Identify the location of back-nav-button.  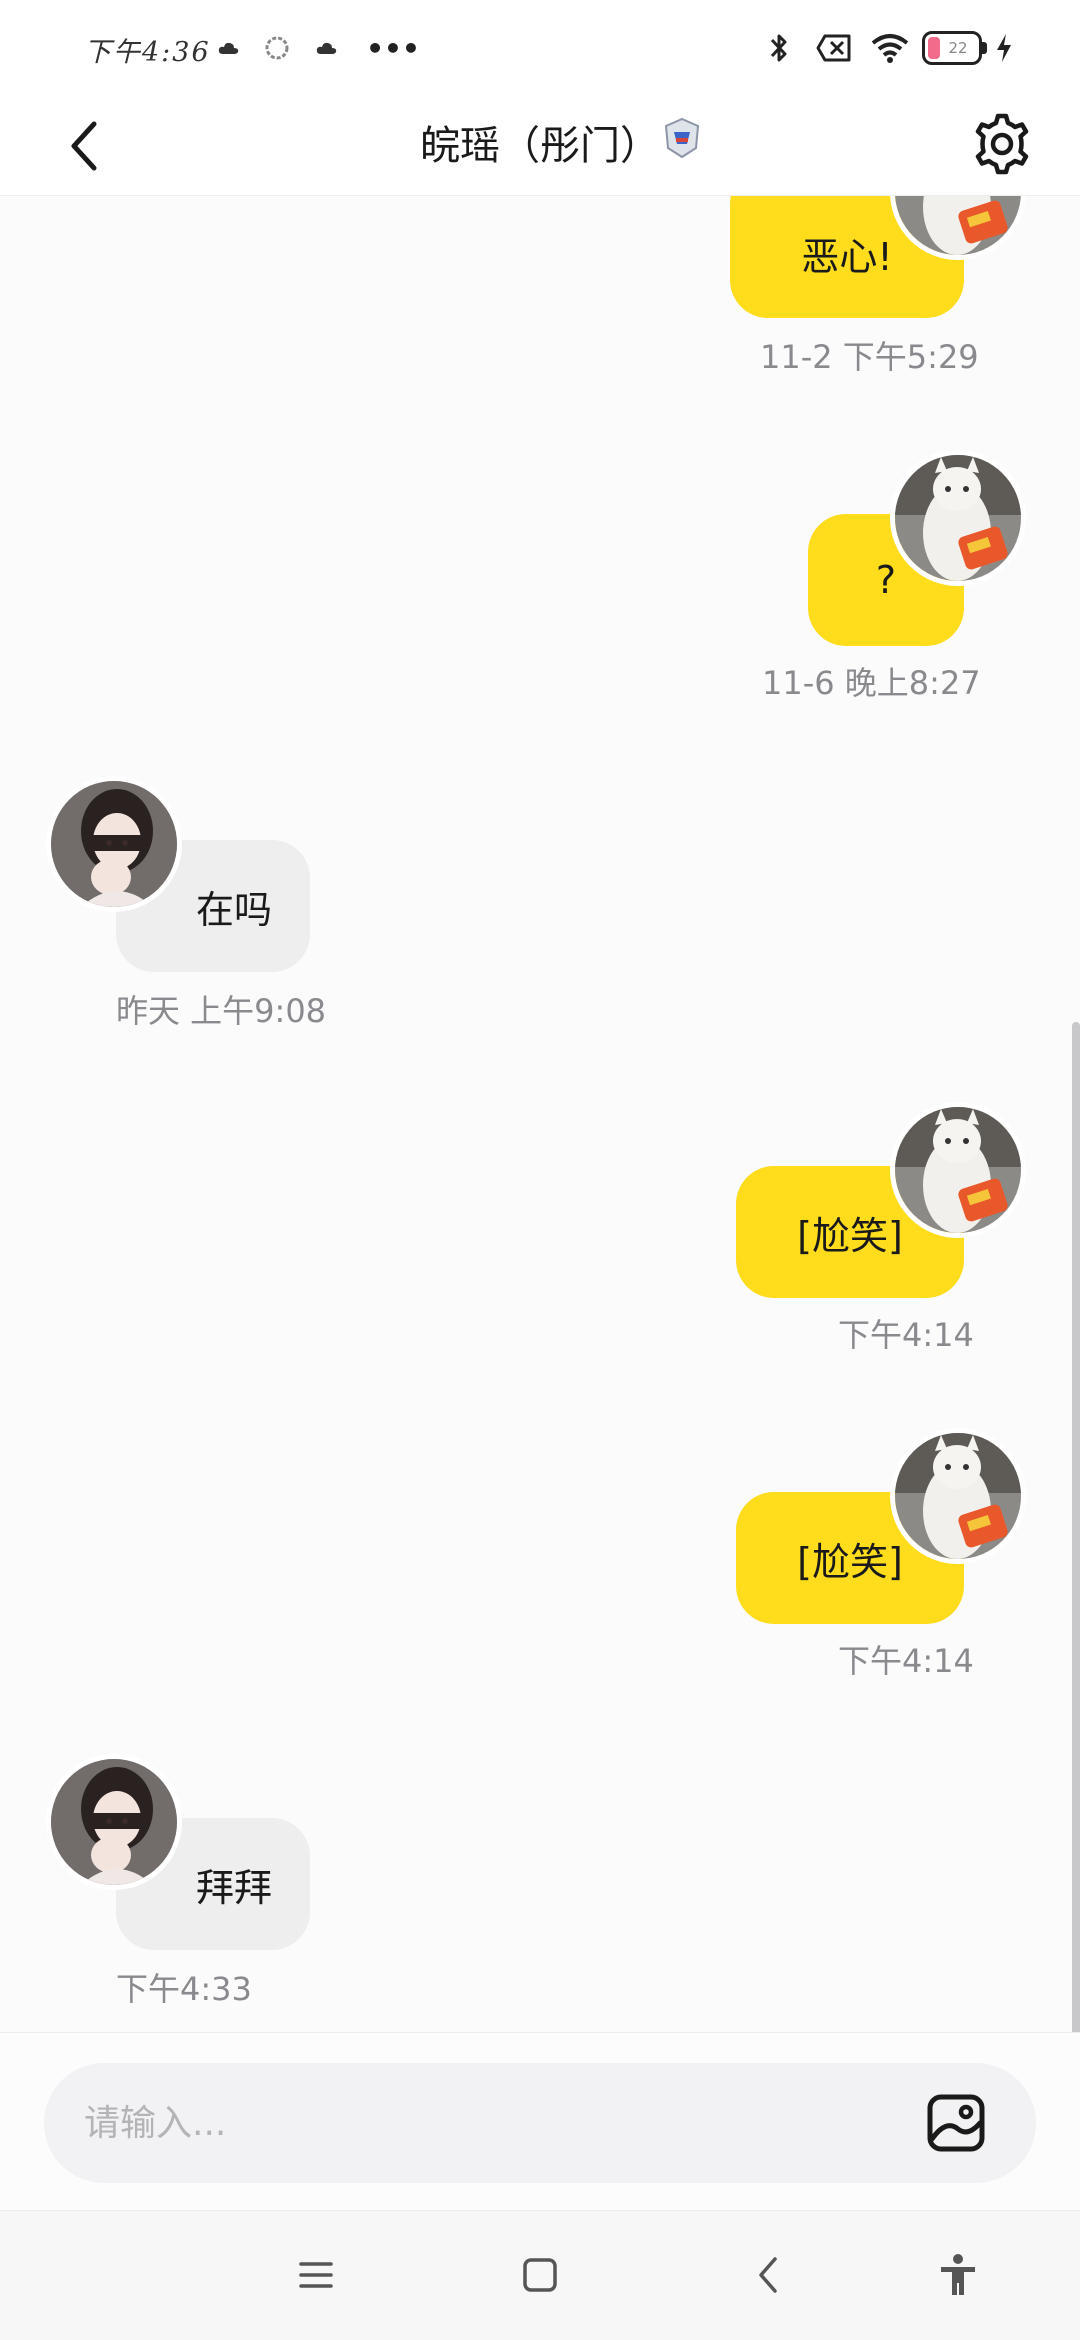
(768, 2275).